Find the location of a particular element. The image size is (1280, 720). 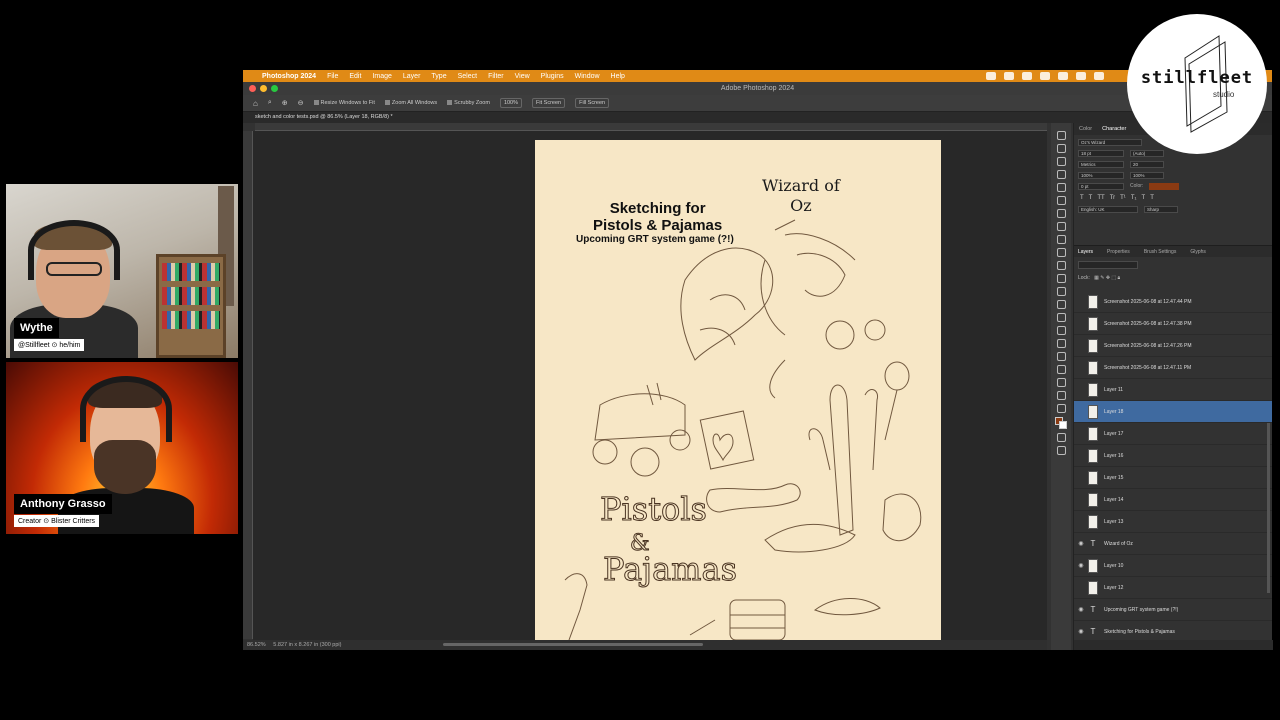

canvas-scrollbar-horizontal is located at coordinates (573, 644).